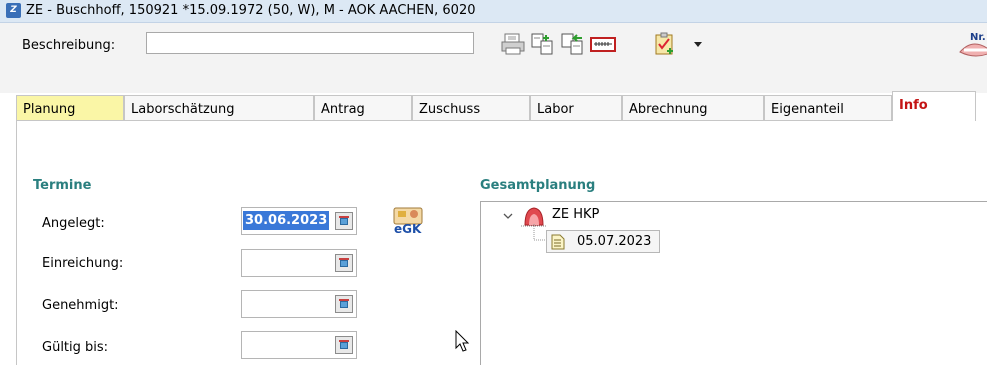 The width and height of the screenshot is (987, 365). Describe the element at coordinates (913, 105) in the screenshot. I see `tab-label: Info` at that location.